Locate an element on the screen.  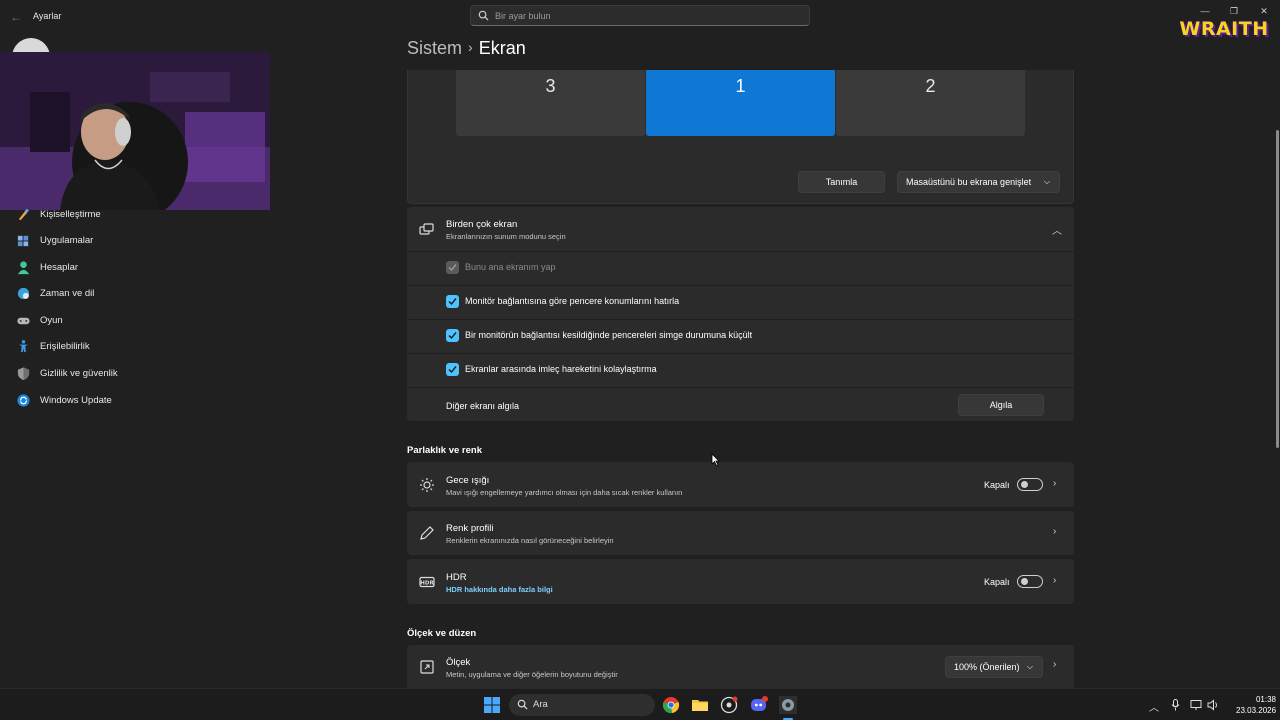
resize-icon is located at coordinates (427, 667).